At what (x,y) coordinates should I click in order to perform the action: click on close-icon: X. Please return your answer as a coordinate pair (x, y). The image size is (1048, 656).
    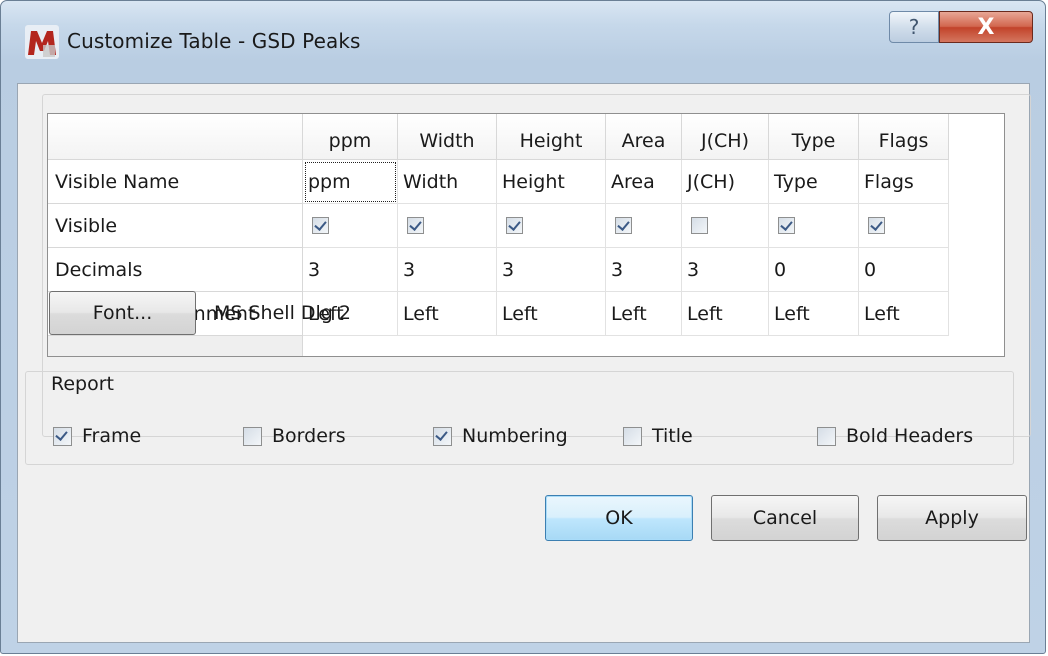
    Looking at the image, I should click on (986, 27).